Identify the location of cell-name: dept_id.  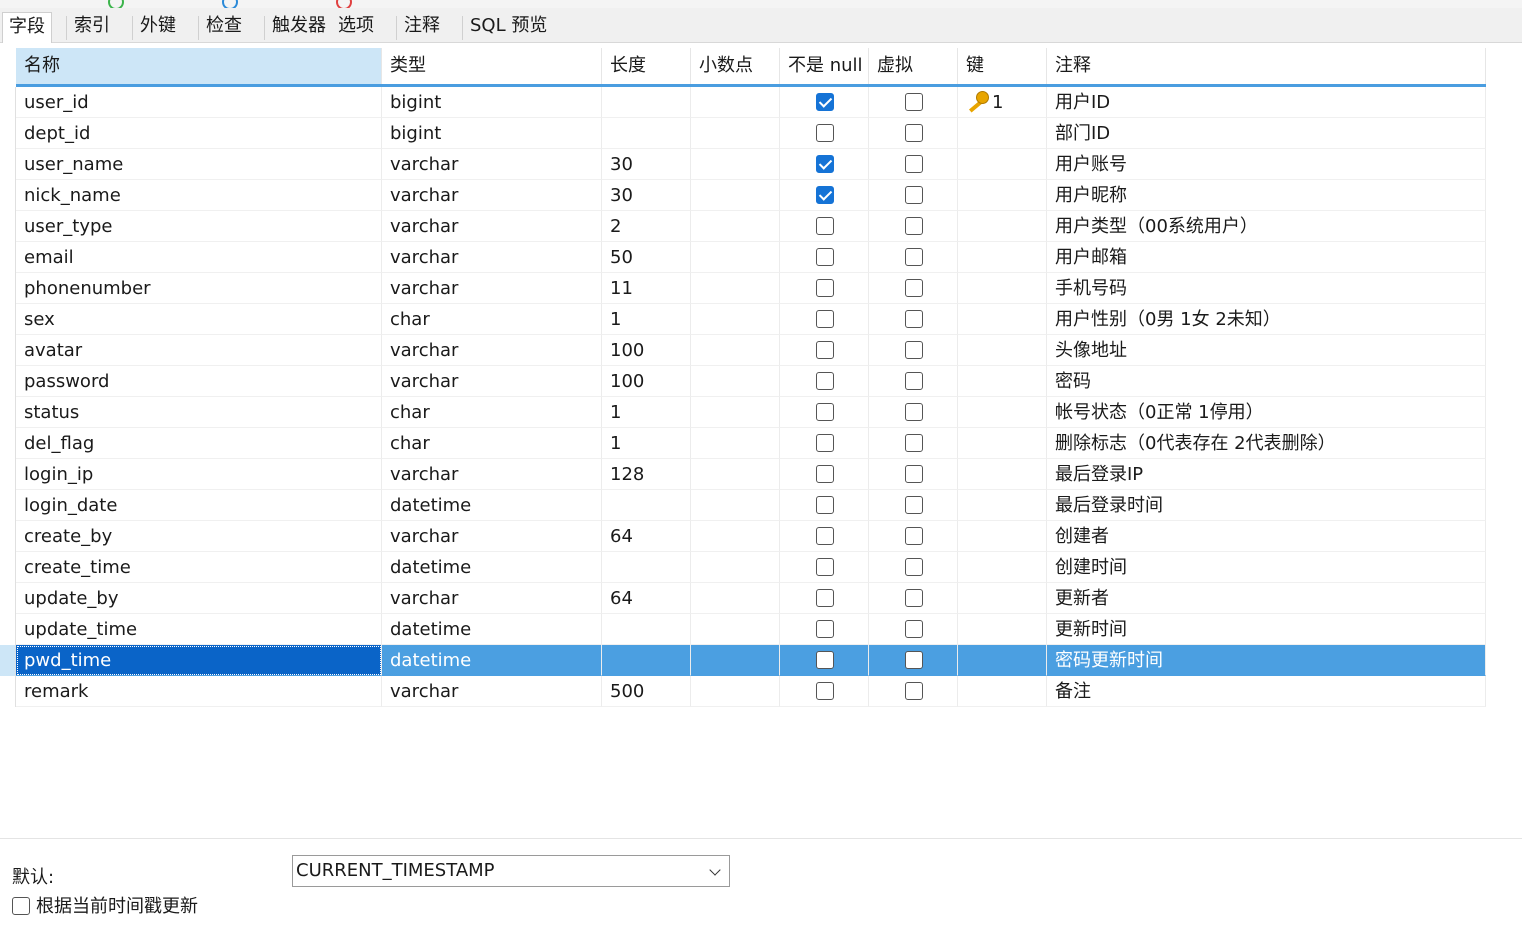
(199, 133).